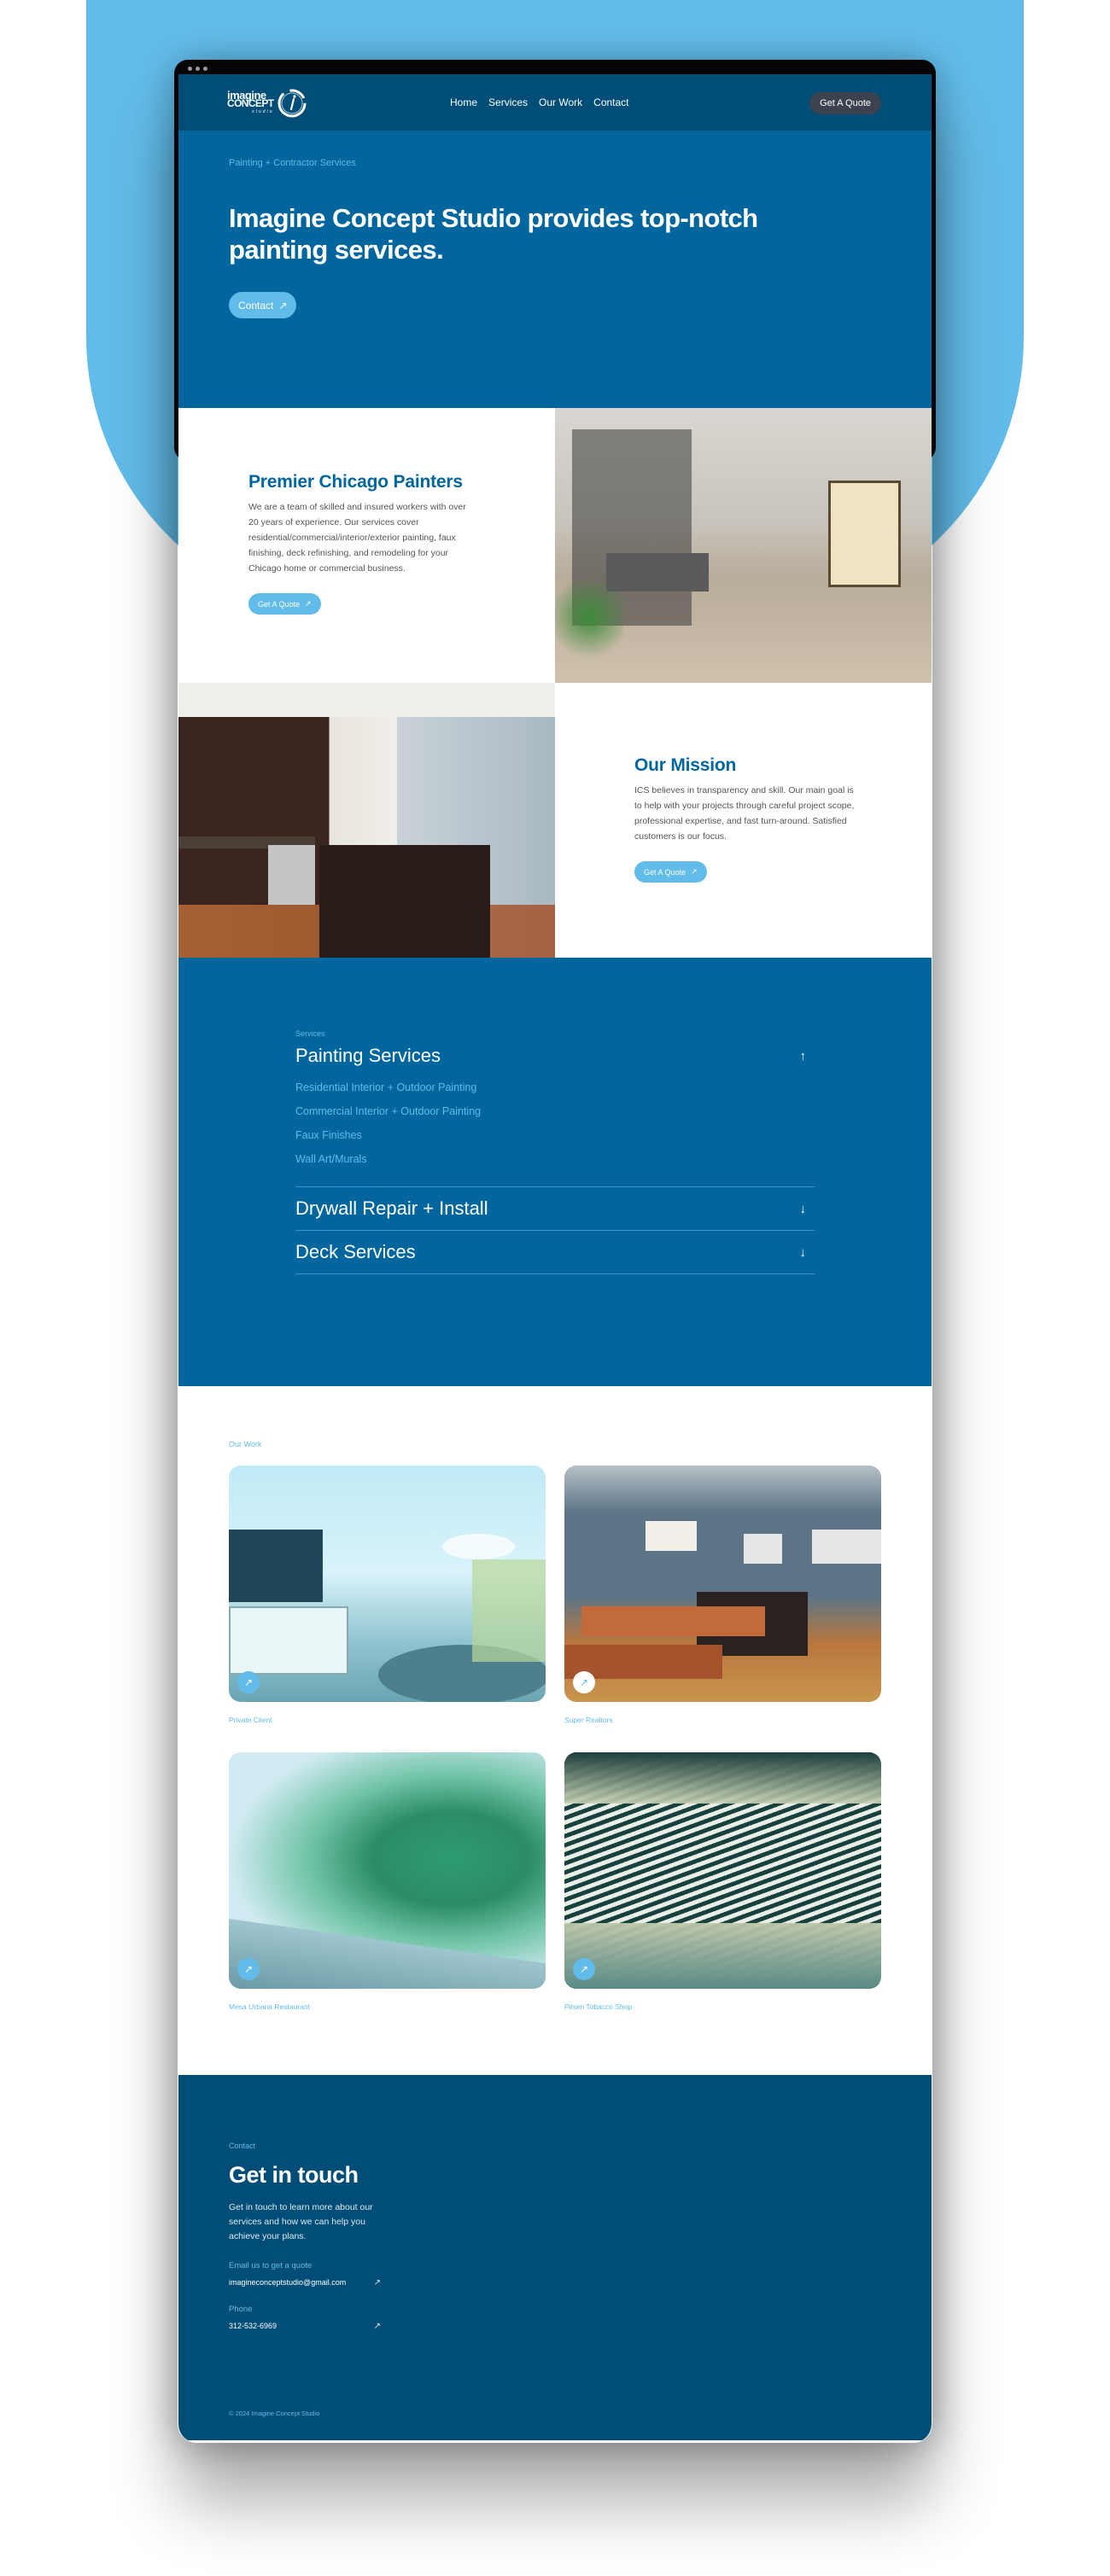 This screenshot has height=2576, width=1110. Describe the element at coordinates (242, 2146) in the screenshot. I see `contact-kicker: Contact` at that location.